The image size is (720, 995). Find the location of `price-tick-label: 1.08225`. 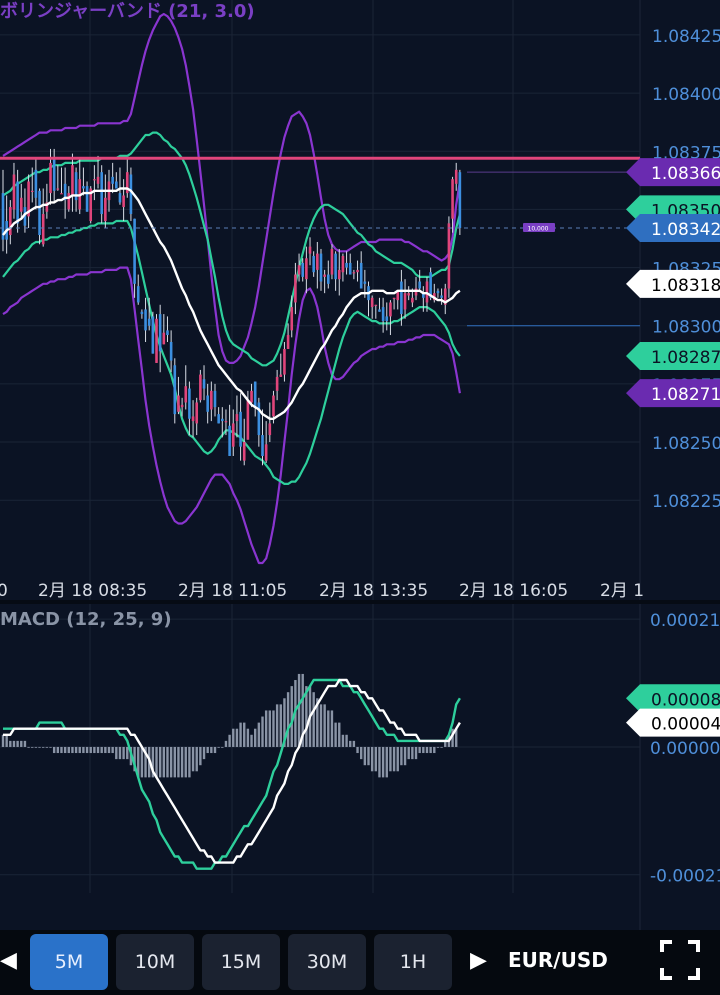

price-tick-label: 1.08225 is located at coordinates (686, 502).